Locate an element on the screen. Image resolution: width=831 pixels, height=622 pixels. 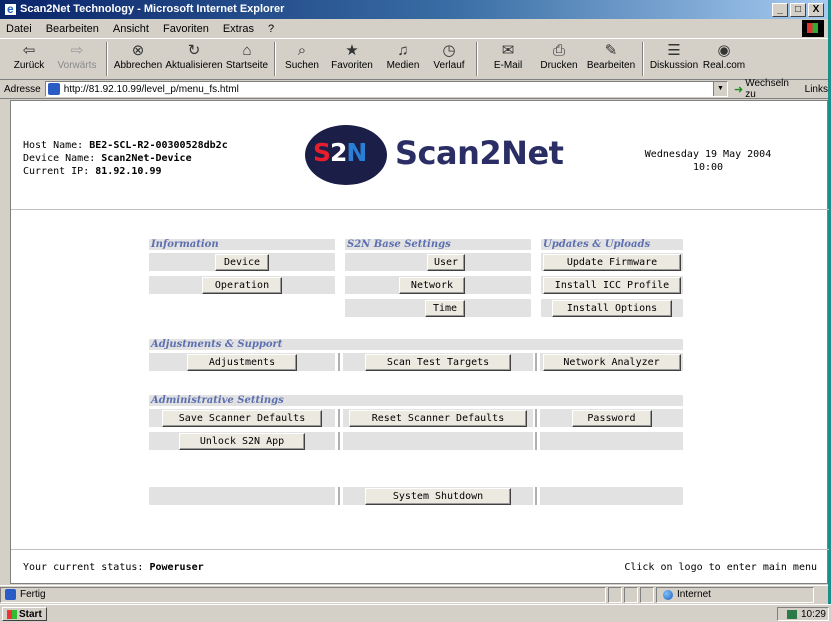
scan2net-logo: S2N Scan2Net ® is located at coordinates (455, 155).